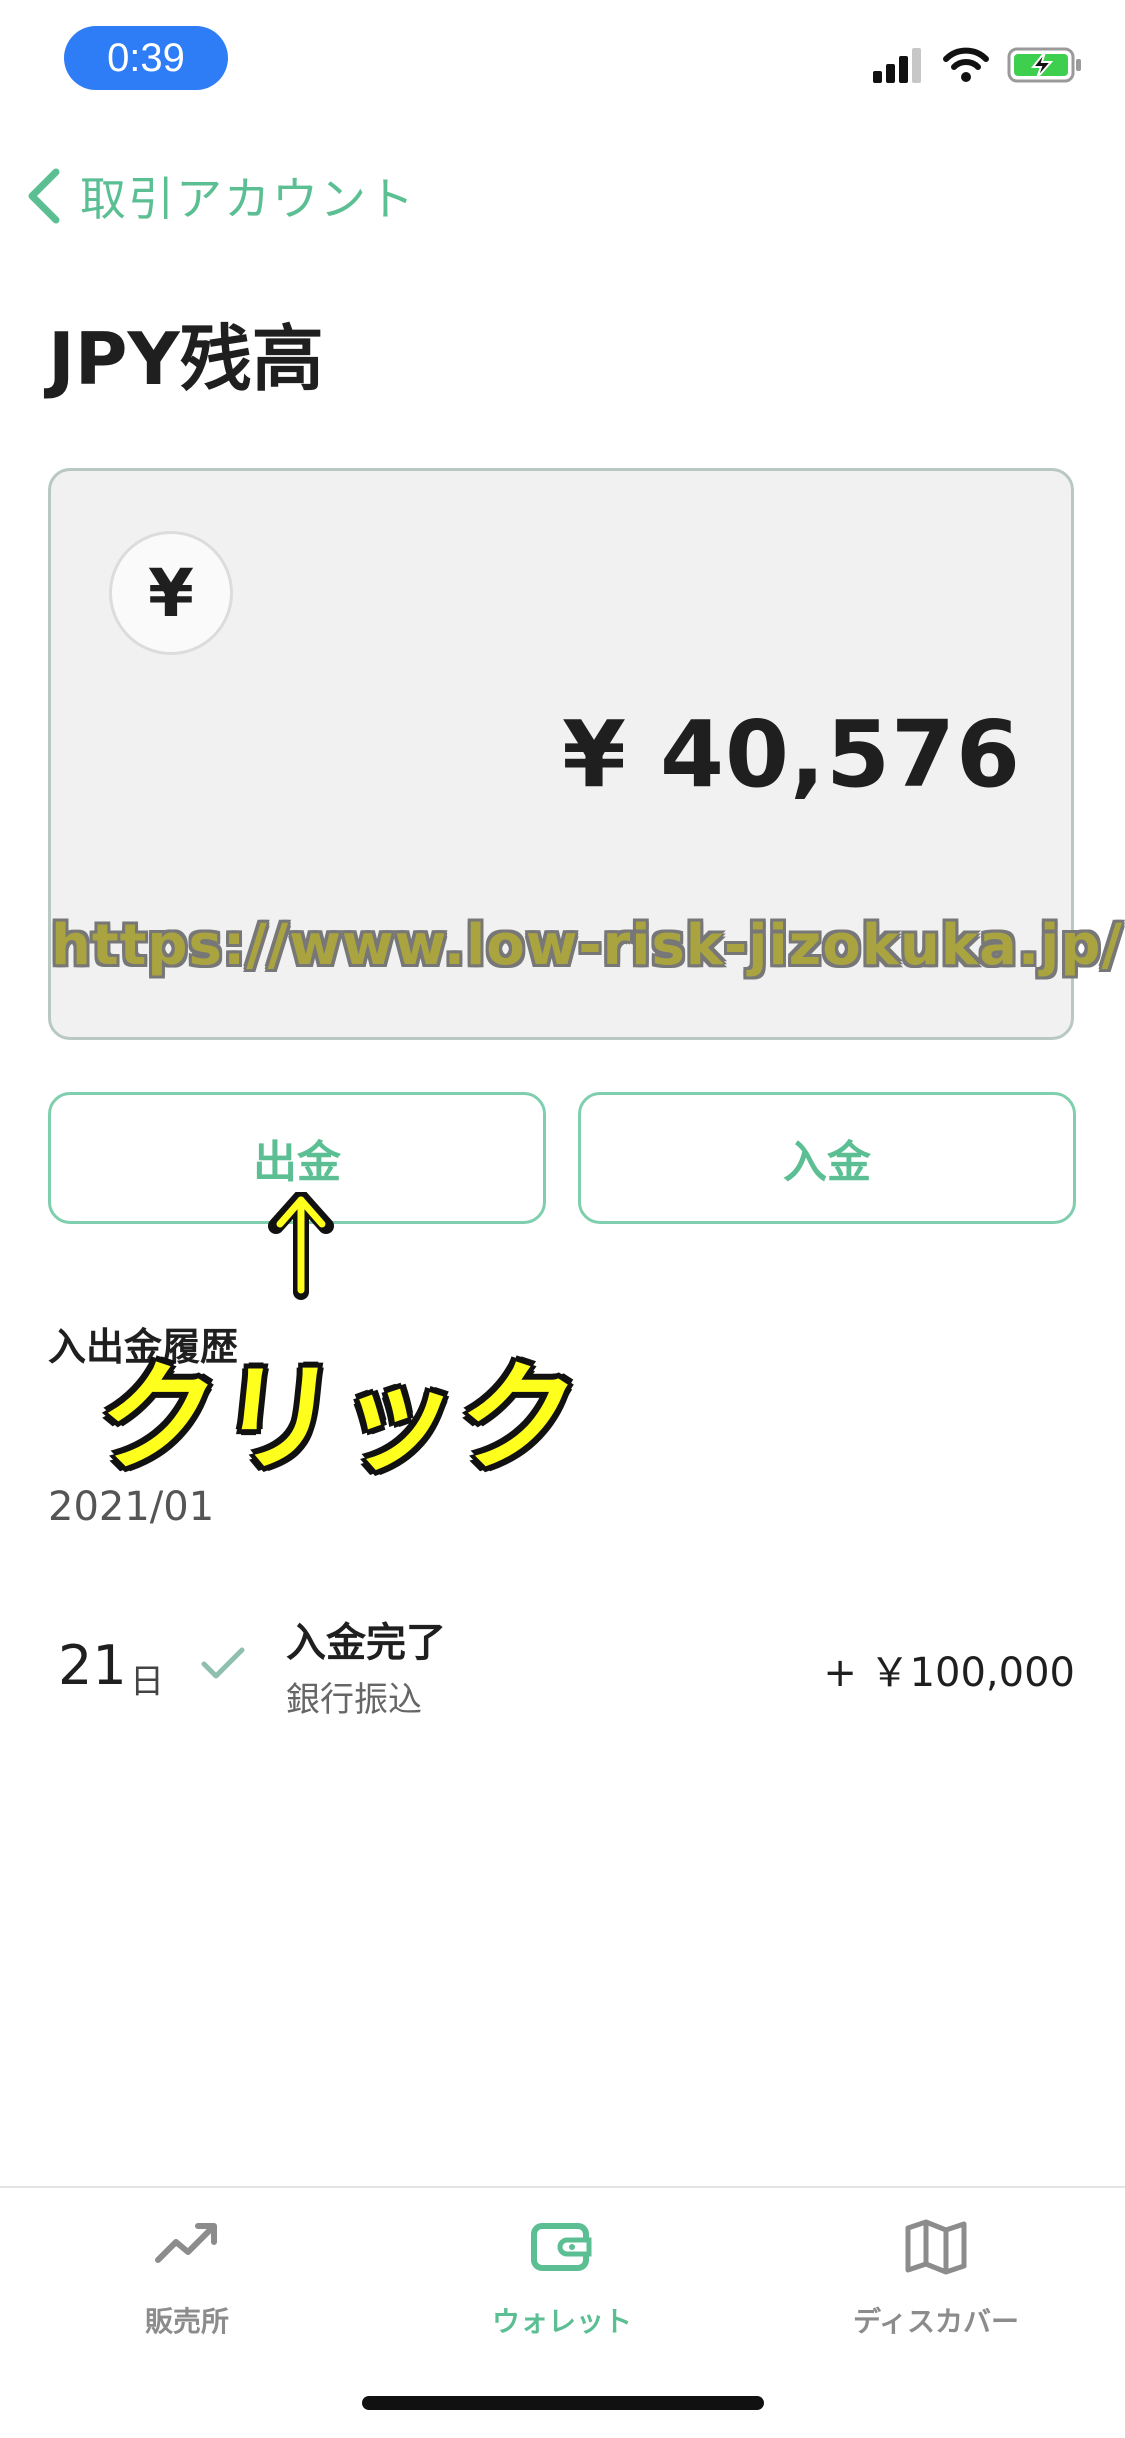 The image size is (1125, 2438). Describe the element at coordinates (936, 2247) in the screenshot. I see `map-icon` at that location.